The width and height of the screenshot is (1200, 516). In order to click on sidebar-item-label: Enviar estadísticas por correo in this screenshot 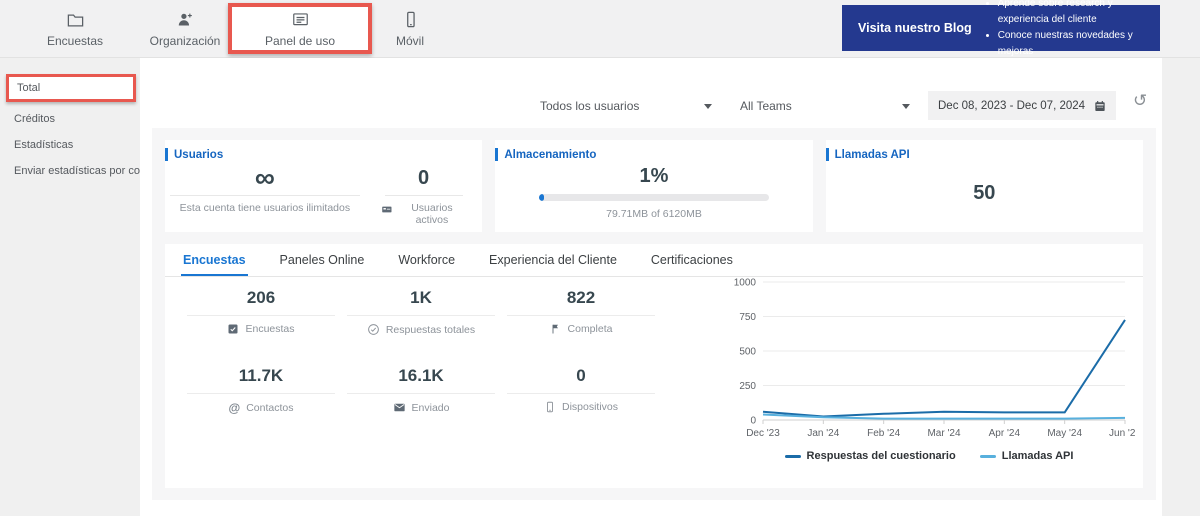, I will do `click(87, 171)`.